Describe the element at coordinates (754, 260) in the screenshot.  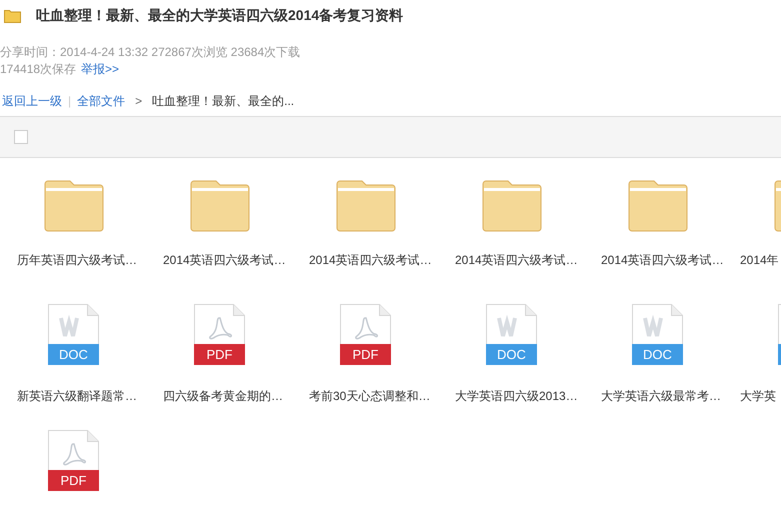
I see `file-name: 2014年` at that location.